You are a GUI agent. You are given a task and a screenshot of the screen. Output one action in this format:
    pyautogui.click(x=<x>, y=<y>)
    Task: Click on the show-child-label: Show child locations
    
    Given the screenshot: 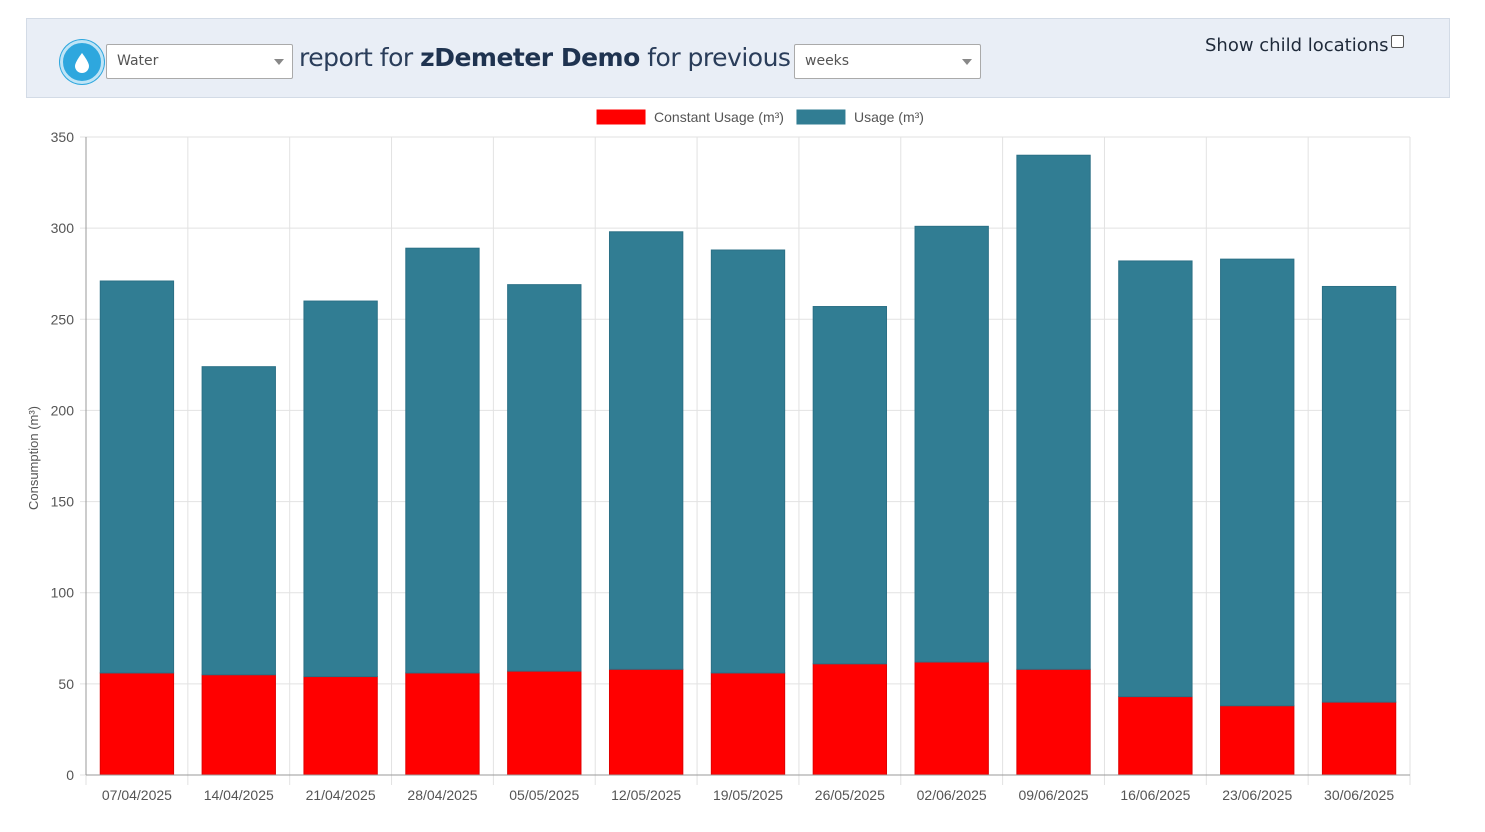 What is the action you would take?
    pyautogui.click(x=1297, y=45)
    